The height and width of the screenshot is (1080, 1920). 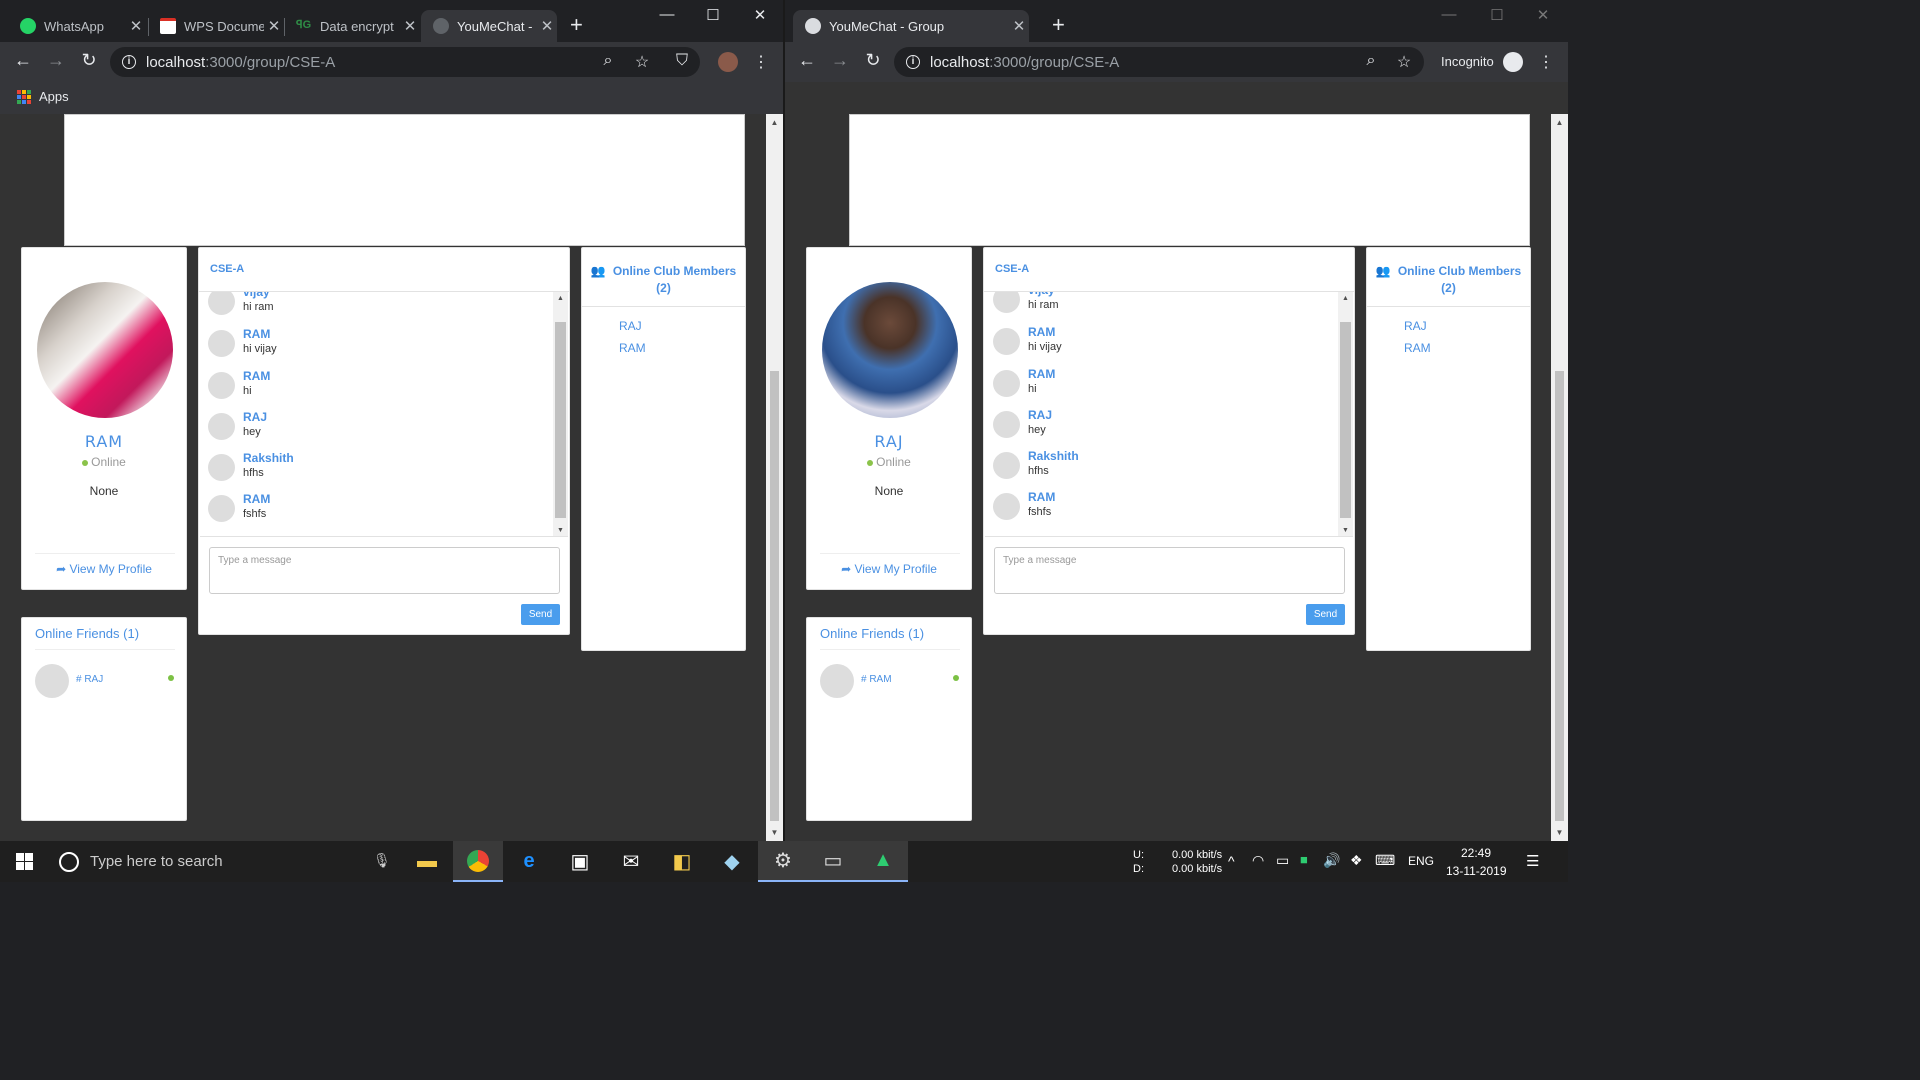 I want to click on language-indicator: ENG, so click(x=1421, y=861).